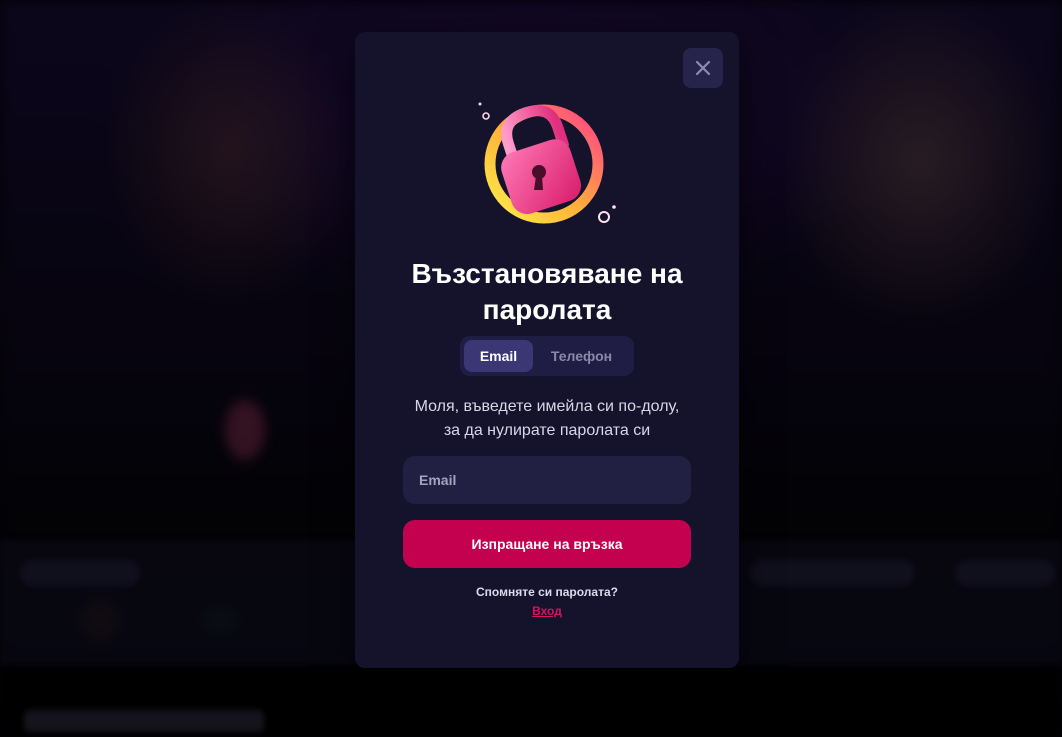 The image size is (1062, 737). What do you see at coordinates (547, 163) in the screenshot?
I see `padlock-icon` at bounding box center [547, 163].